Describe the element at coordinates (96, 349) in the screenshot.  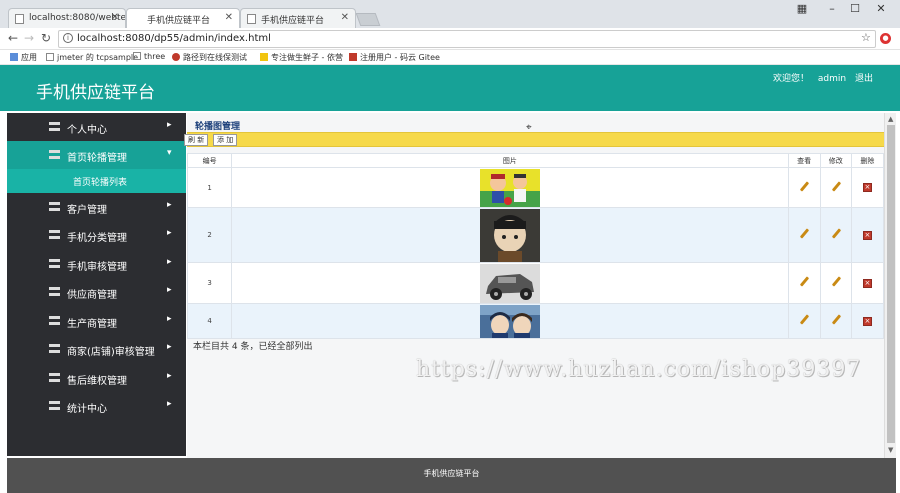
I see `sidebar-item-store-review: 商家(店铺)审核管理 ▸` at that location.